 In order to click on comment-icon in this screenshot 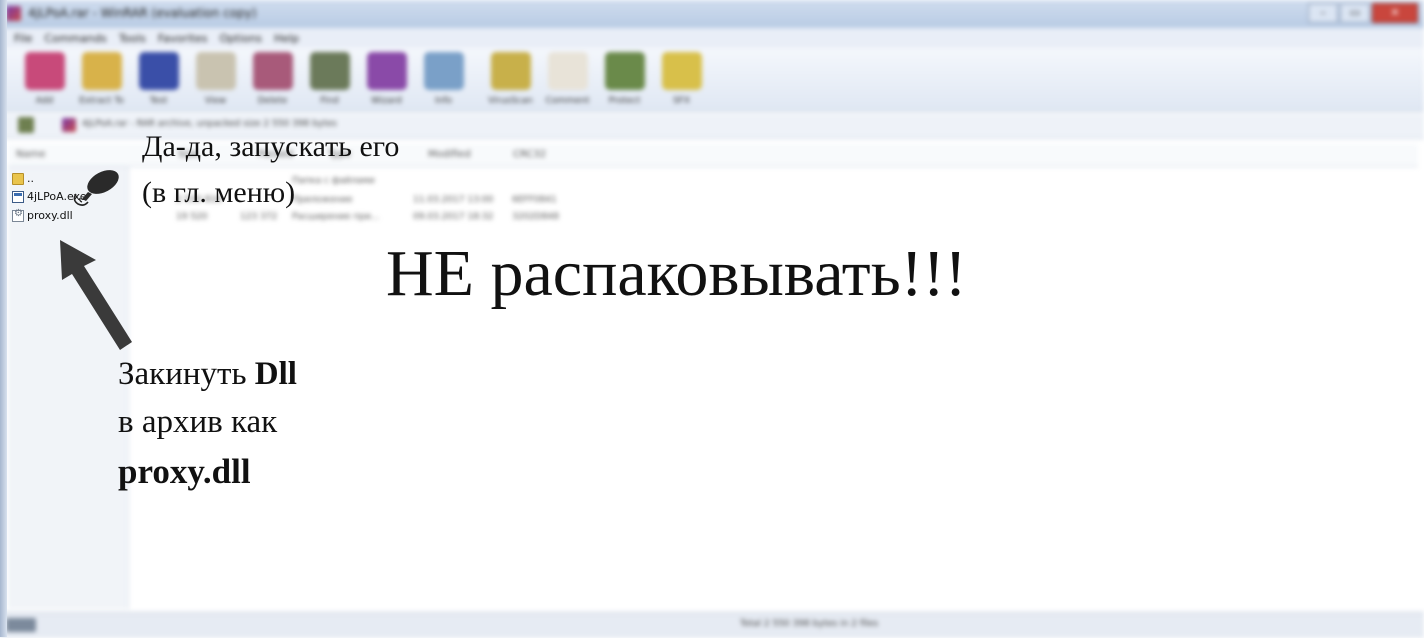, I will do `click(567, 71)`.